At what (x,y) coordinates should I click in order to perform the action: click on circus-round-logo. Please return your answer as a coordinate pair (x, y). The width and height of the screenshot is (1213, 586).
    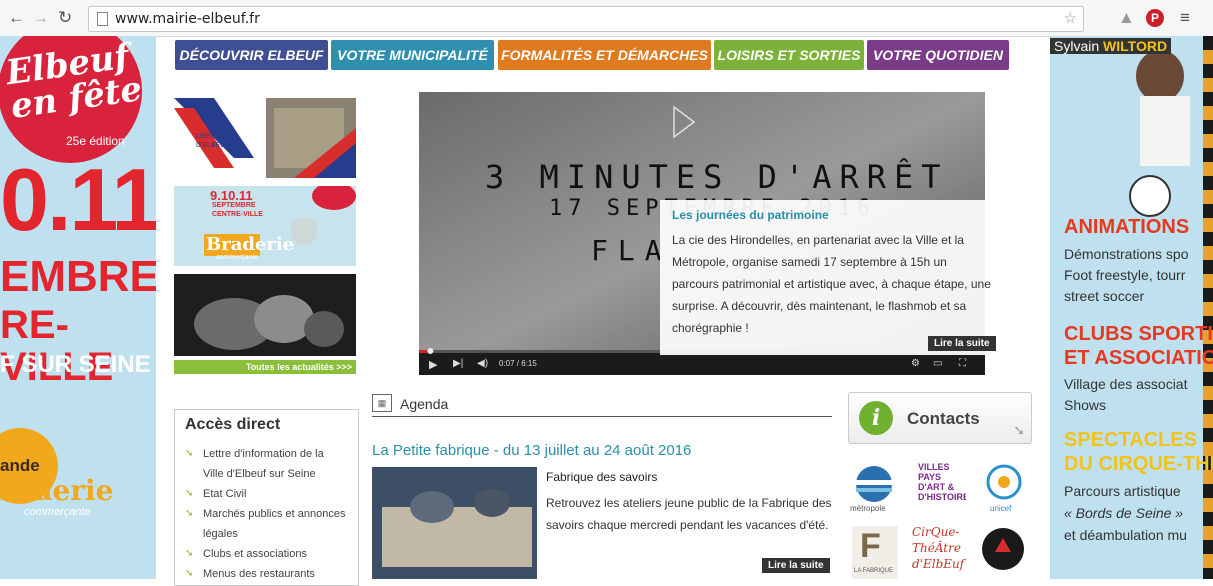
    Looking at the image, I should click on (1003, 549).